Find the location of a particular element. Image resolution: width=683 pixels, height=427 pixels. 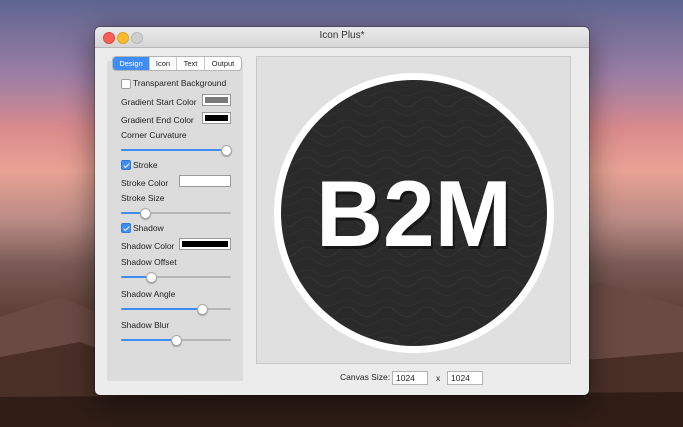

shadow-checkbox is located at coordinates (126, 228).